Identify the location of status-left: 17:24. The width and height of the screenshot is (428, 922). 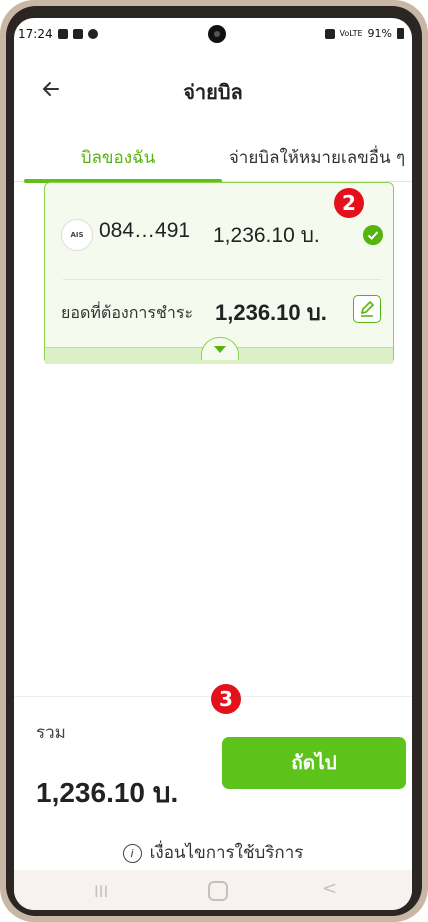
(58, 34).